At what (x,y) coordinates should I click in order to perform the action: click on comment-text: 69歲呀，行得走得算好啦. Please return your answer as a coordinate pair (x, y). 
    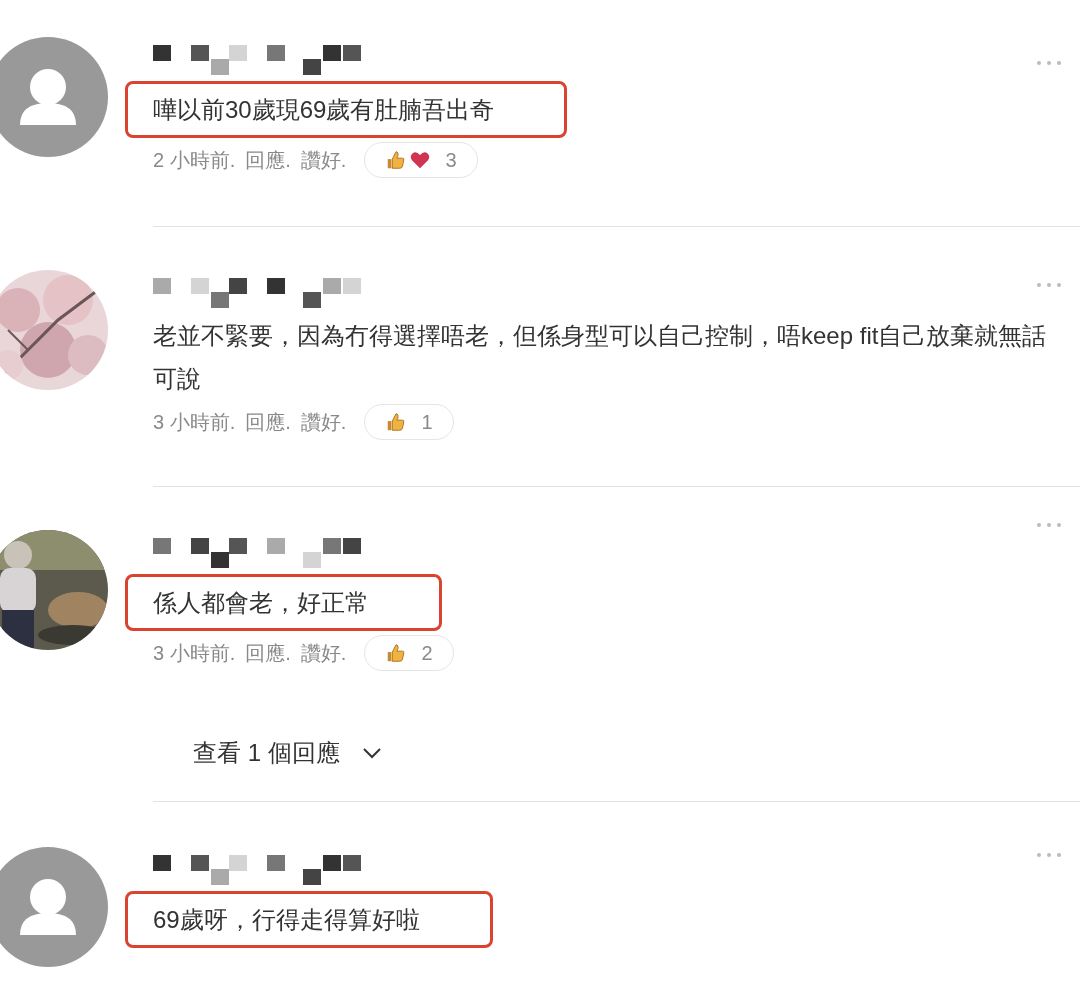
    Looking at the image, I should click on (309, 919).